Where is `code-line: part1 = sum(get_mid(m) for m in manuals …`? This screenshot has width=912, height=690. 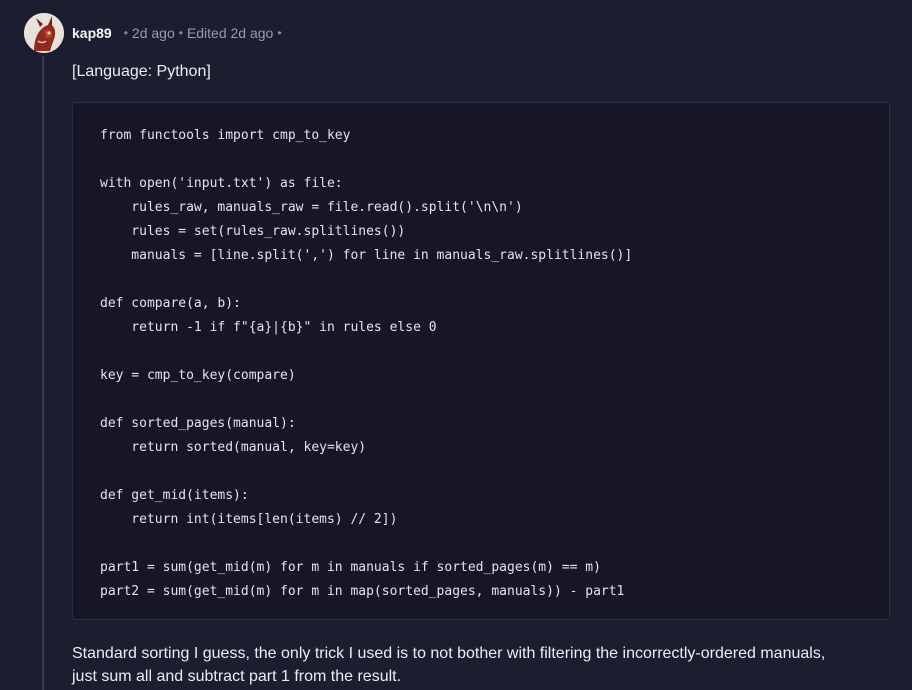
code-line: part1 = sum(get_mid(m) for m in manuals … is located at coordinates (350, 567).